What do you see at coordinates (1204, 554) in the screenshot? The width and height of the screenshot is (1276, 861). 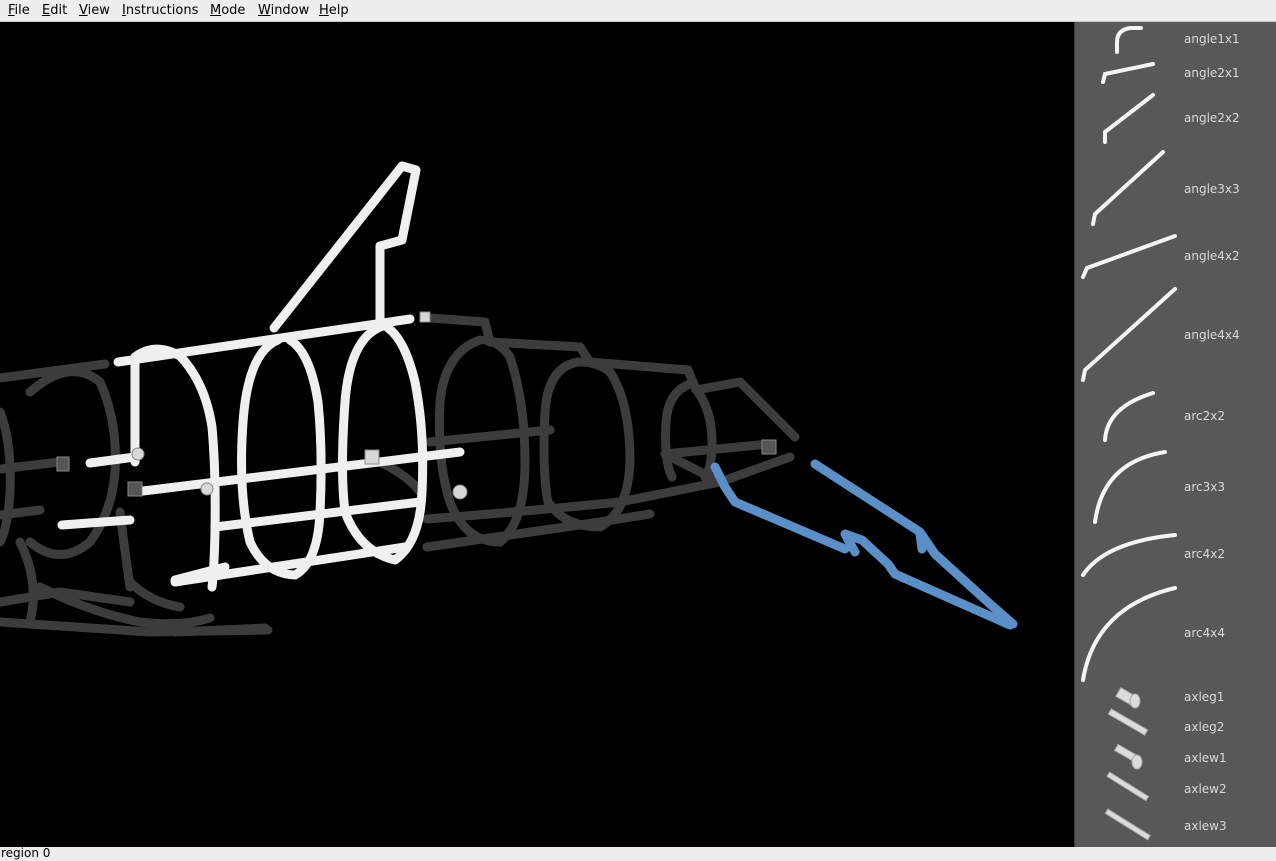 I see `palette-item-arc4x2: arc4x2` at bounding box center [1204, 554].